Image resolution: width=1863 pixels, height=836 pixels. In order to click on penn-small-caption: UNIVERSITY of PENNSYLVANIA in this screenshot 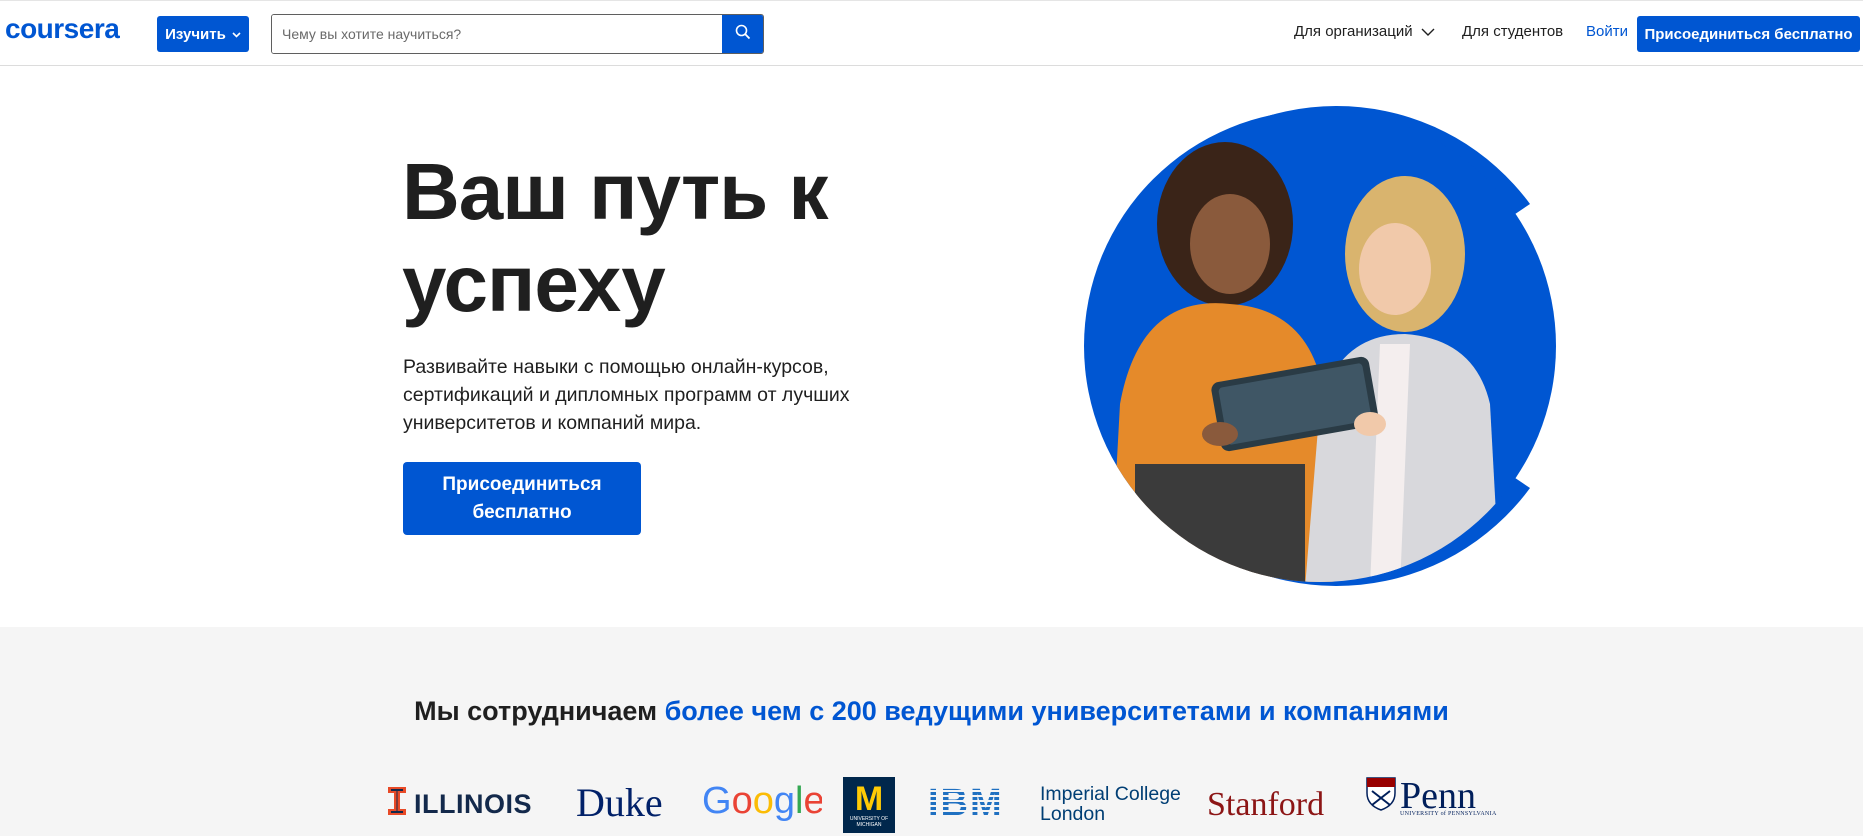, I will do `click(1448, 813)`.